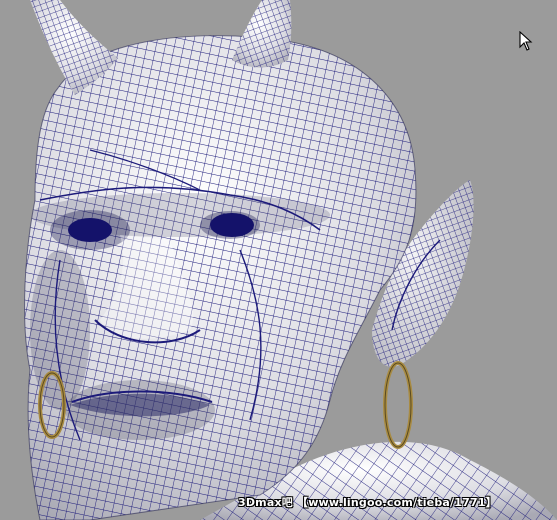  What do you see at coordinates (367, 502) in the screenshot?
I see `watermark-text: 3Dmax吧 【www.lingoo.com/tieba/1771】` at bounding box center [367, 502].